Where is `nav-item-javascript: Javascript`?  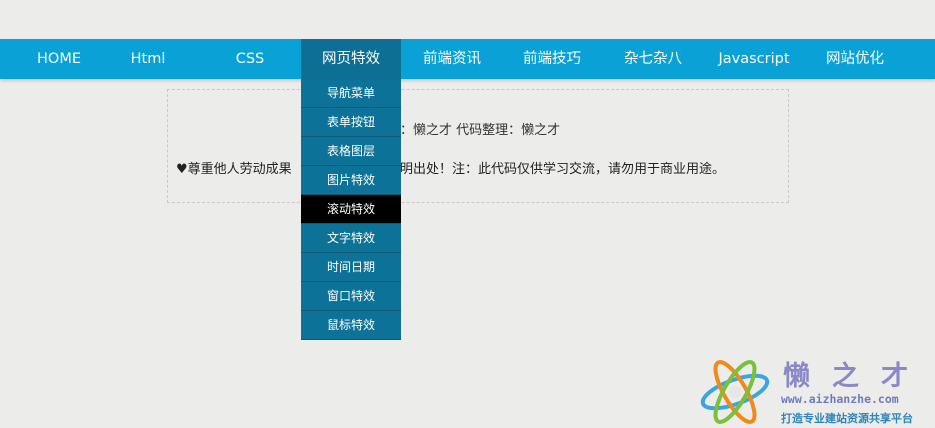
nav-item-javascript: Javascript is located at coordinates (754, 59).